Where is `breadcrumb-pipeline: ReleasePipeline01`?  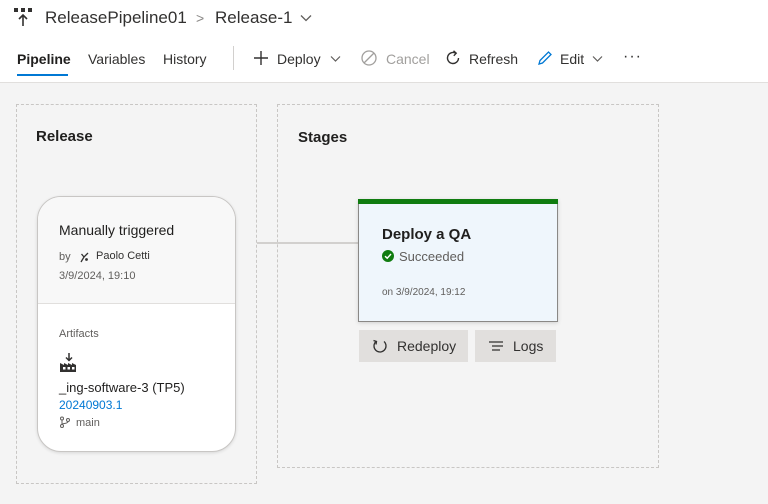
breadcrumb-pipeline: ReleasePipeline01 is located at coordinates (116, 18).